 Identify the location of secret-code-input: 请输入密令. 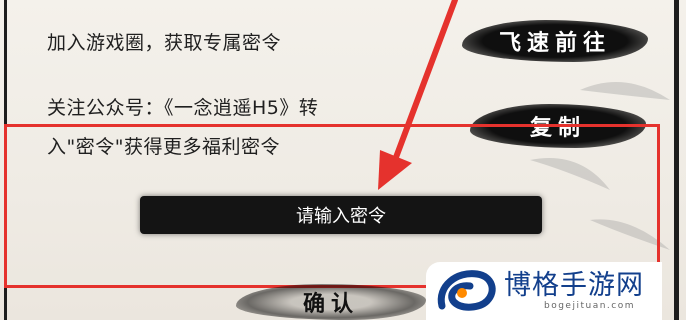
(341, 215).